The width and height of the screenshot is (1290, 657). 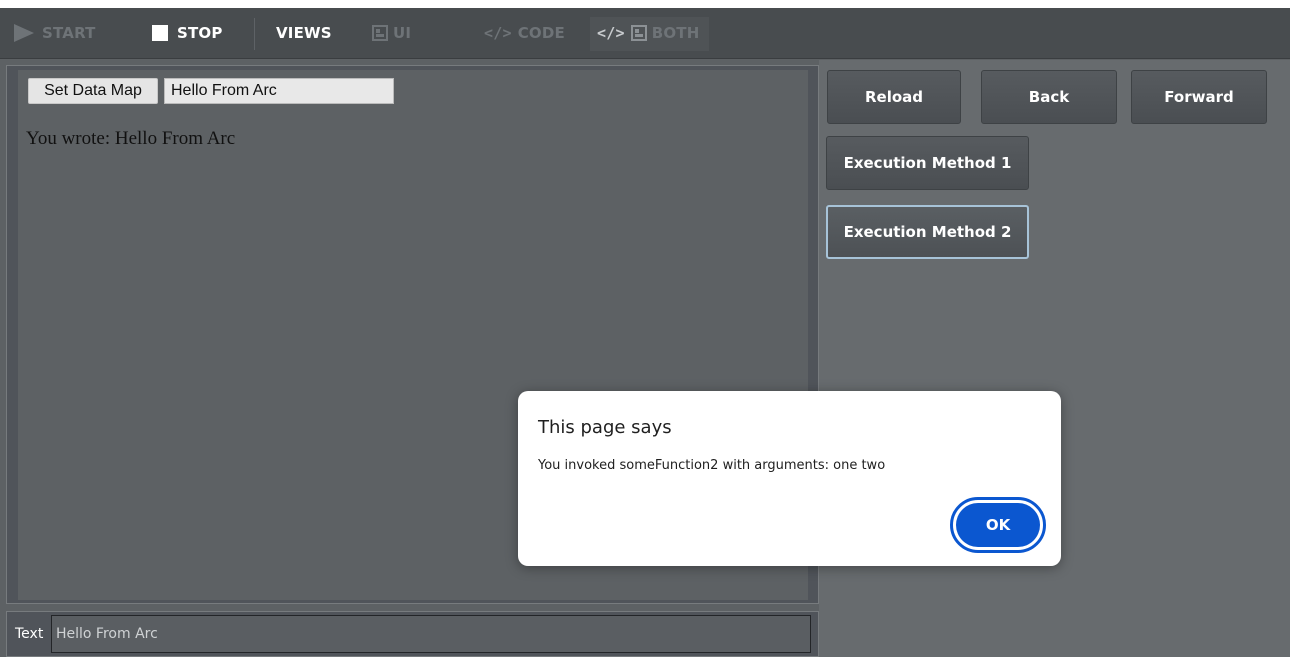 I want to click on views-button: VIEWS, so click(x=304, y=33).